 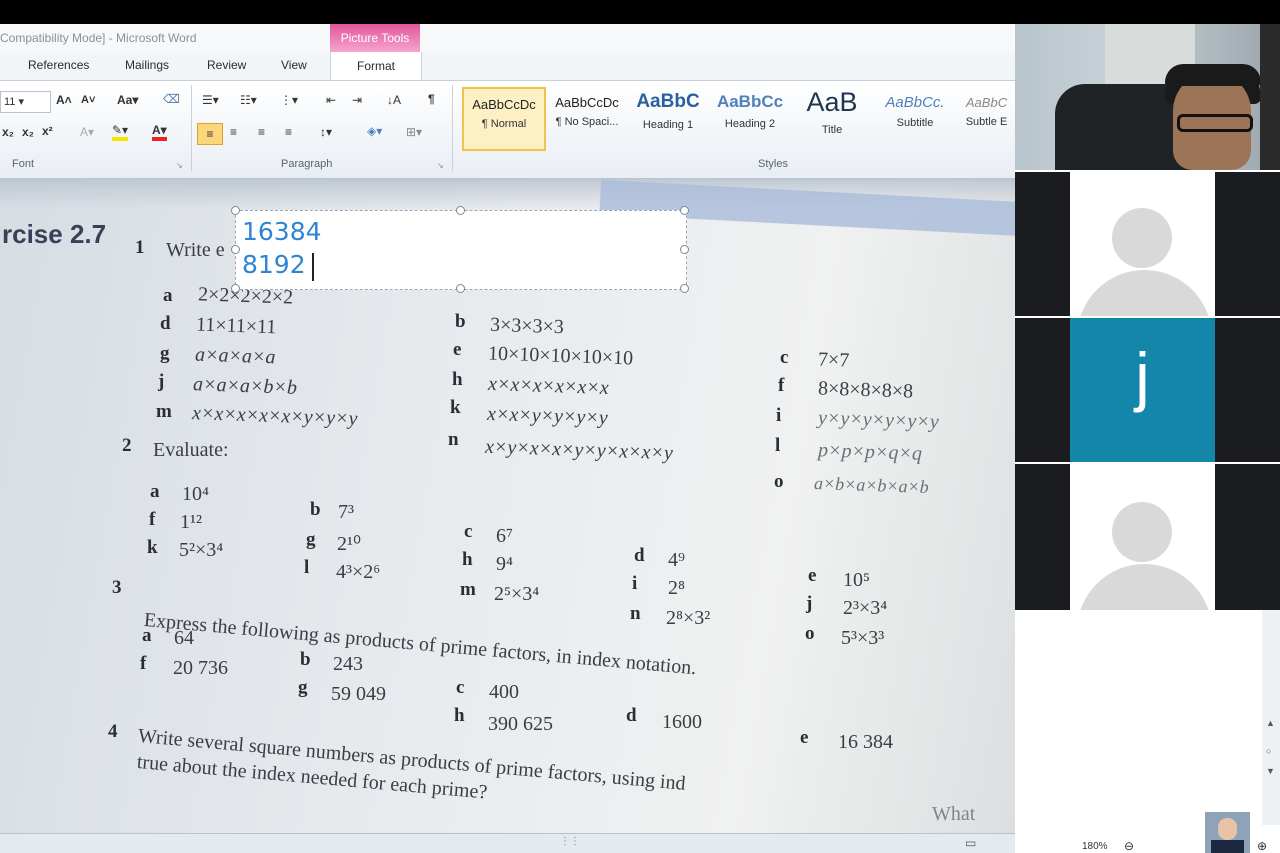 I want to click on align-right-icon: ≡, so click(x=261, y=132).